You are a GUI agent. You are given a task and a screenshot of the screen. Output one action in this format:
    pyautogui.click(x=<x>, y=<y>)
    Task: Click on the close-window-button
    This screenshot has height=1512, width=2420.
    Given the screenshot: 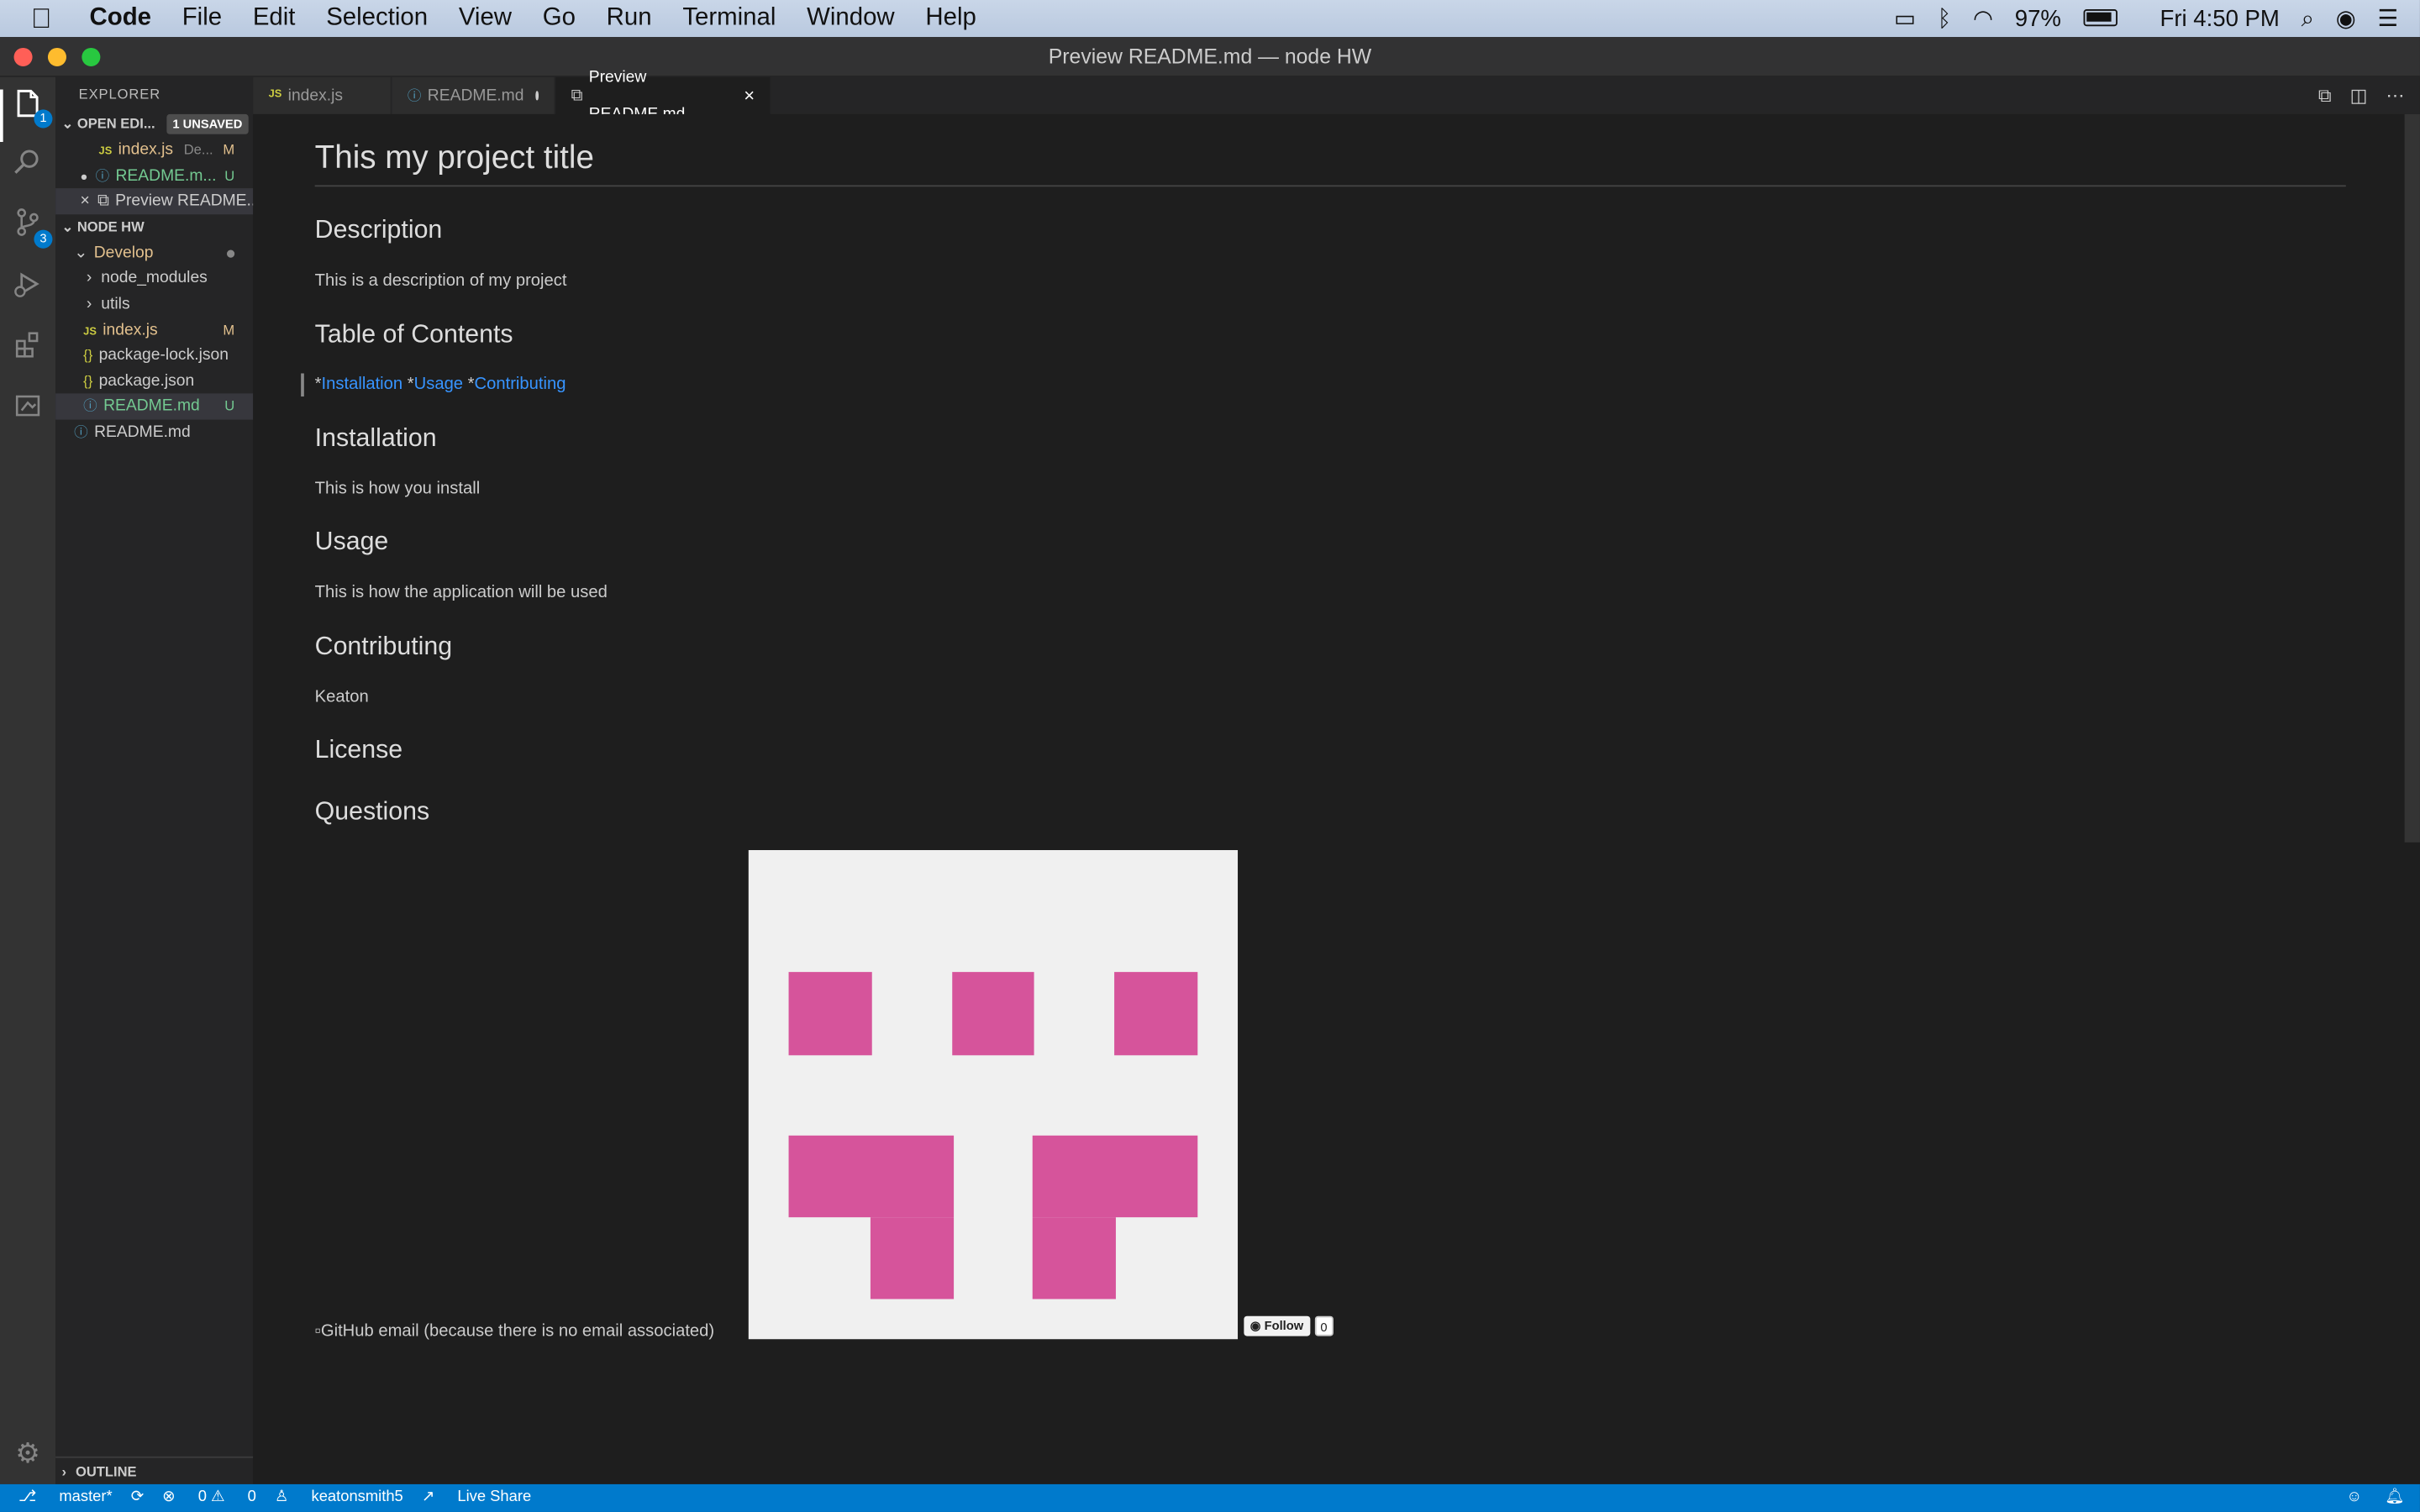 What is the action you would take?
    pyautogui.click(x=23, y=56)
    